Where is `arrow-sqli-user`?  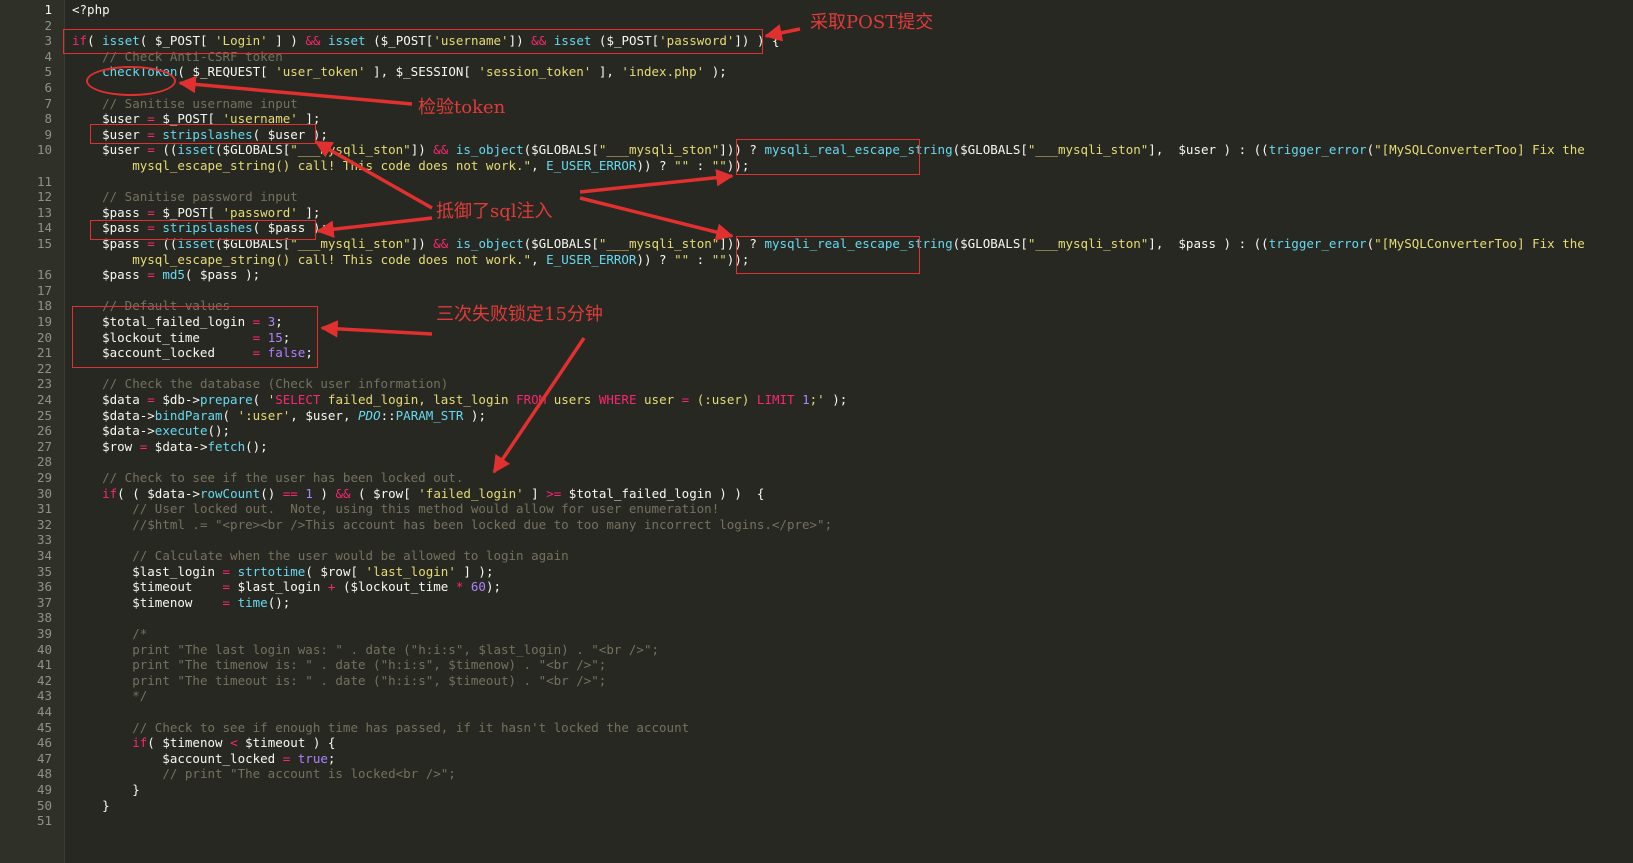
arrow-sqli-user is located at coordinates (373, 175).